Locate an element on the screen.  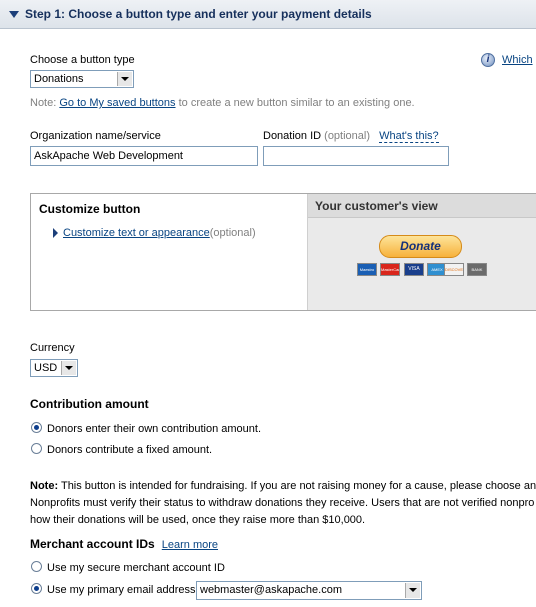
note-prefix: Note: is located at coordinates (43, 103).